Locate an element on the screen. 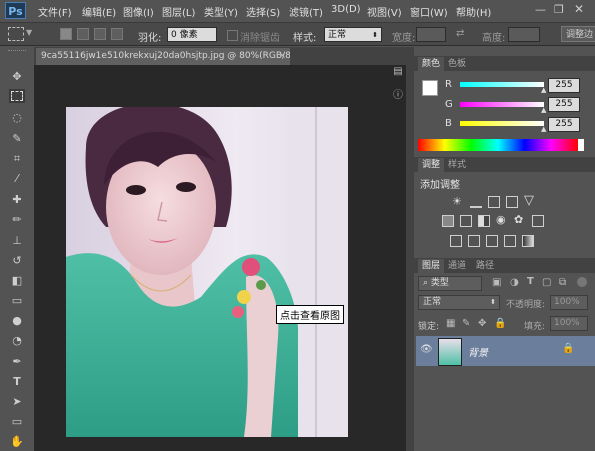  menu-help: 帮助(H) is located at coordinates (473, 11).